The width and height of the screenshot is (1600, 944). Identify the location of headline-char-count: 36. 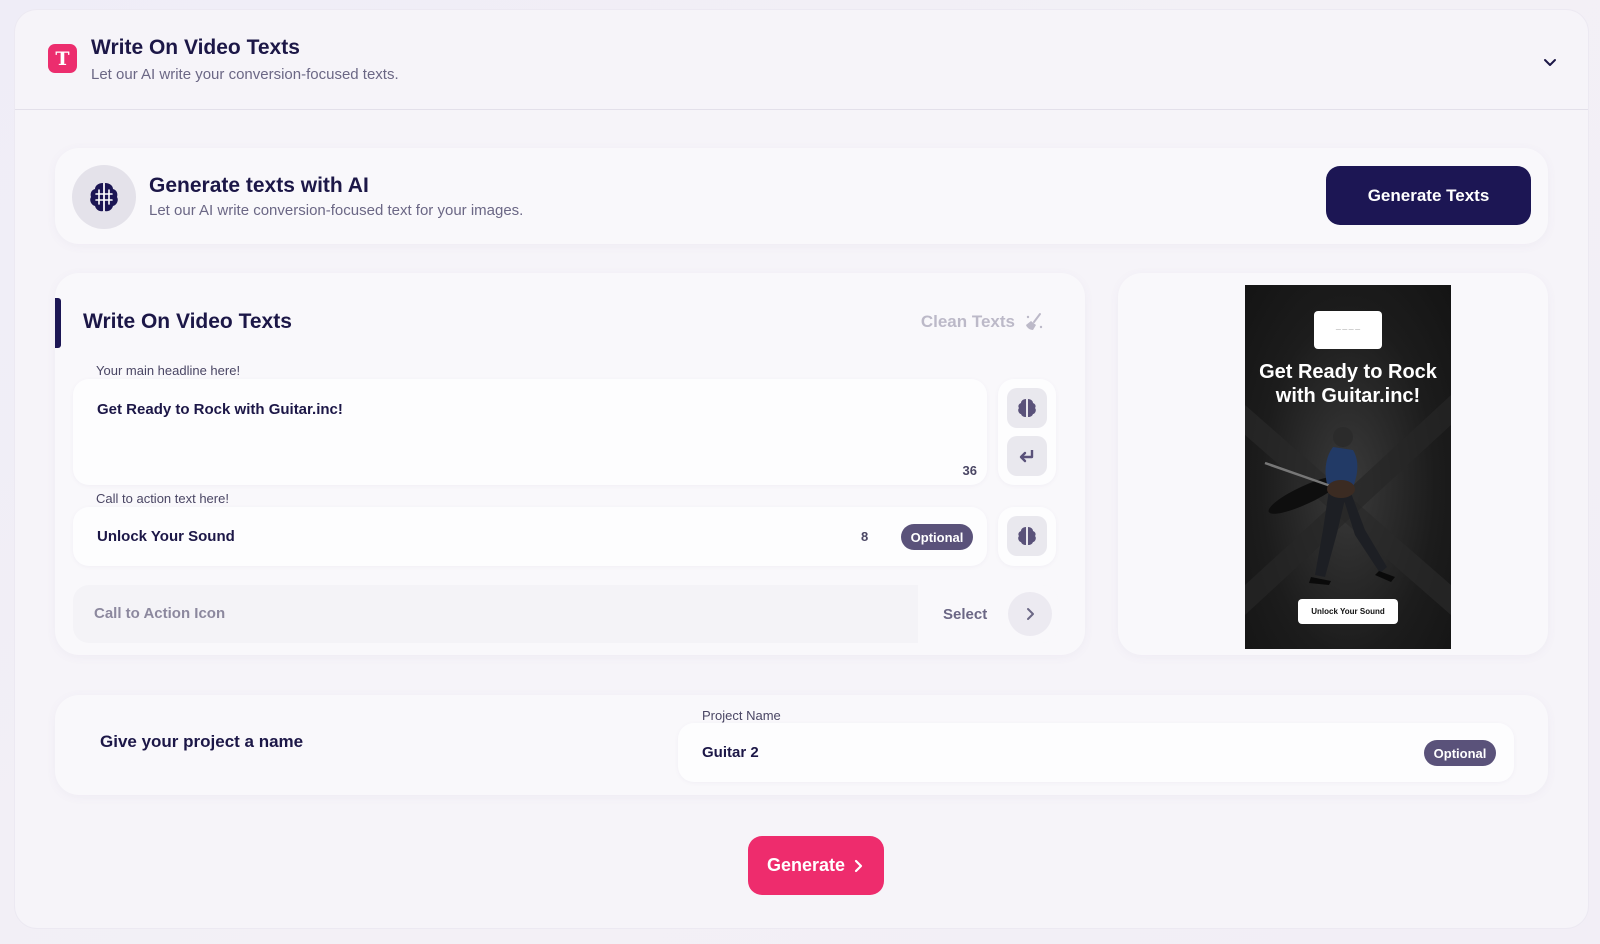
(969, 470).